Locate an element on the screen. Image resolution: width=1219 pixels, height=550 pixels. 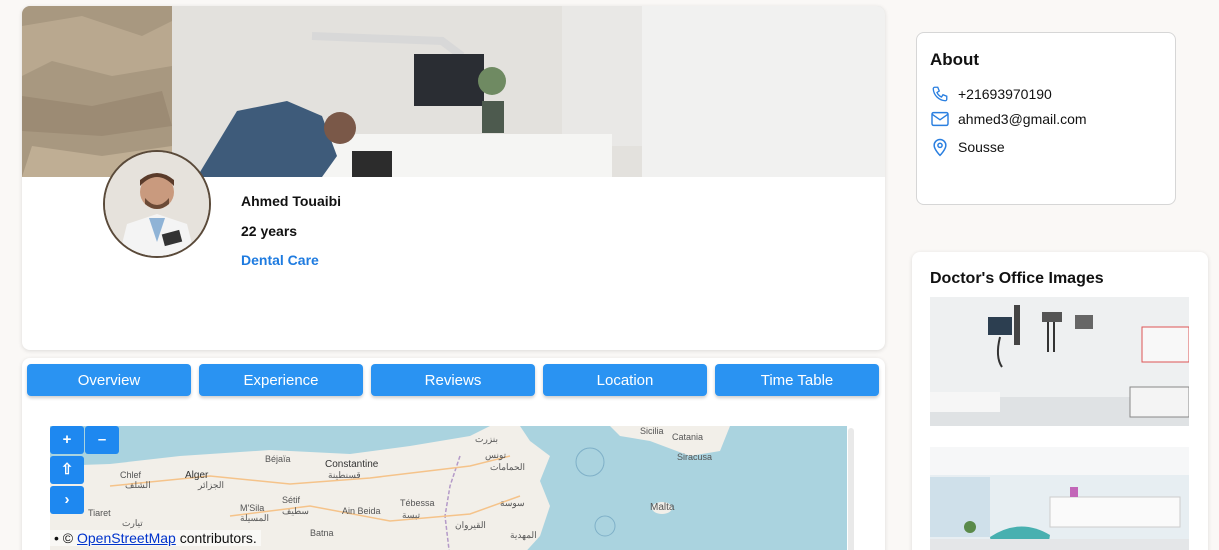
map-label: Béjaïa is located at coordinates (278, 459).